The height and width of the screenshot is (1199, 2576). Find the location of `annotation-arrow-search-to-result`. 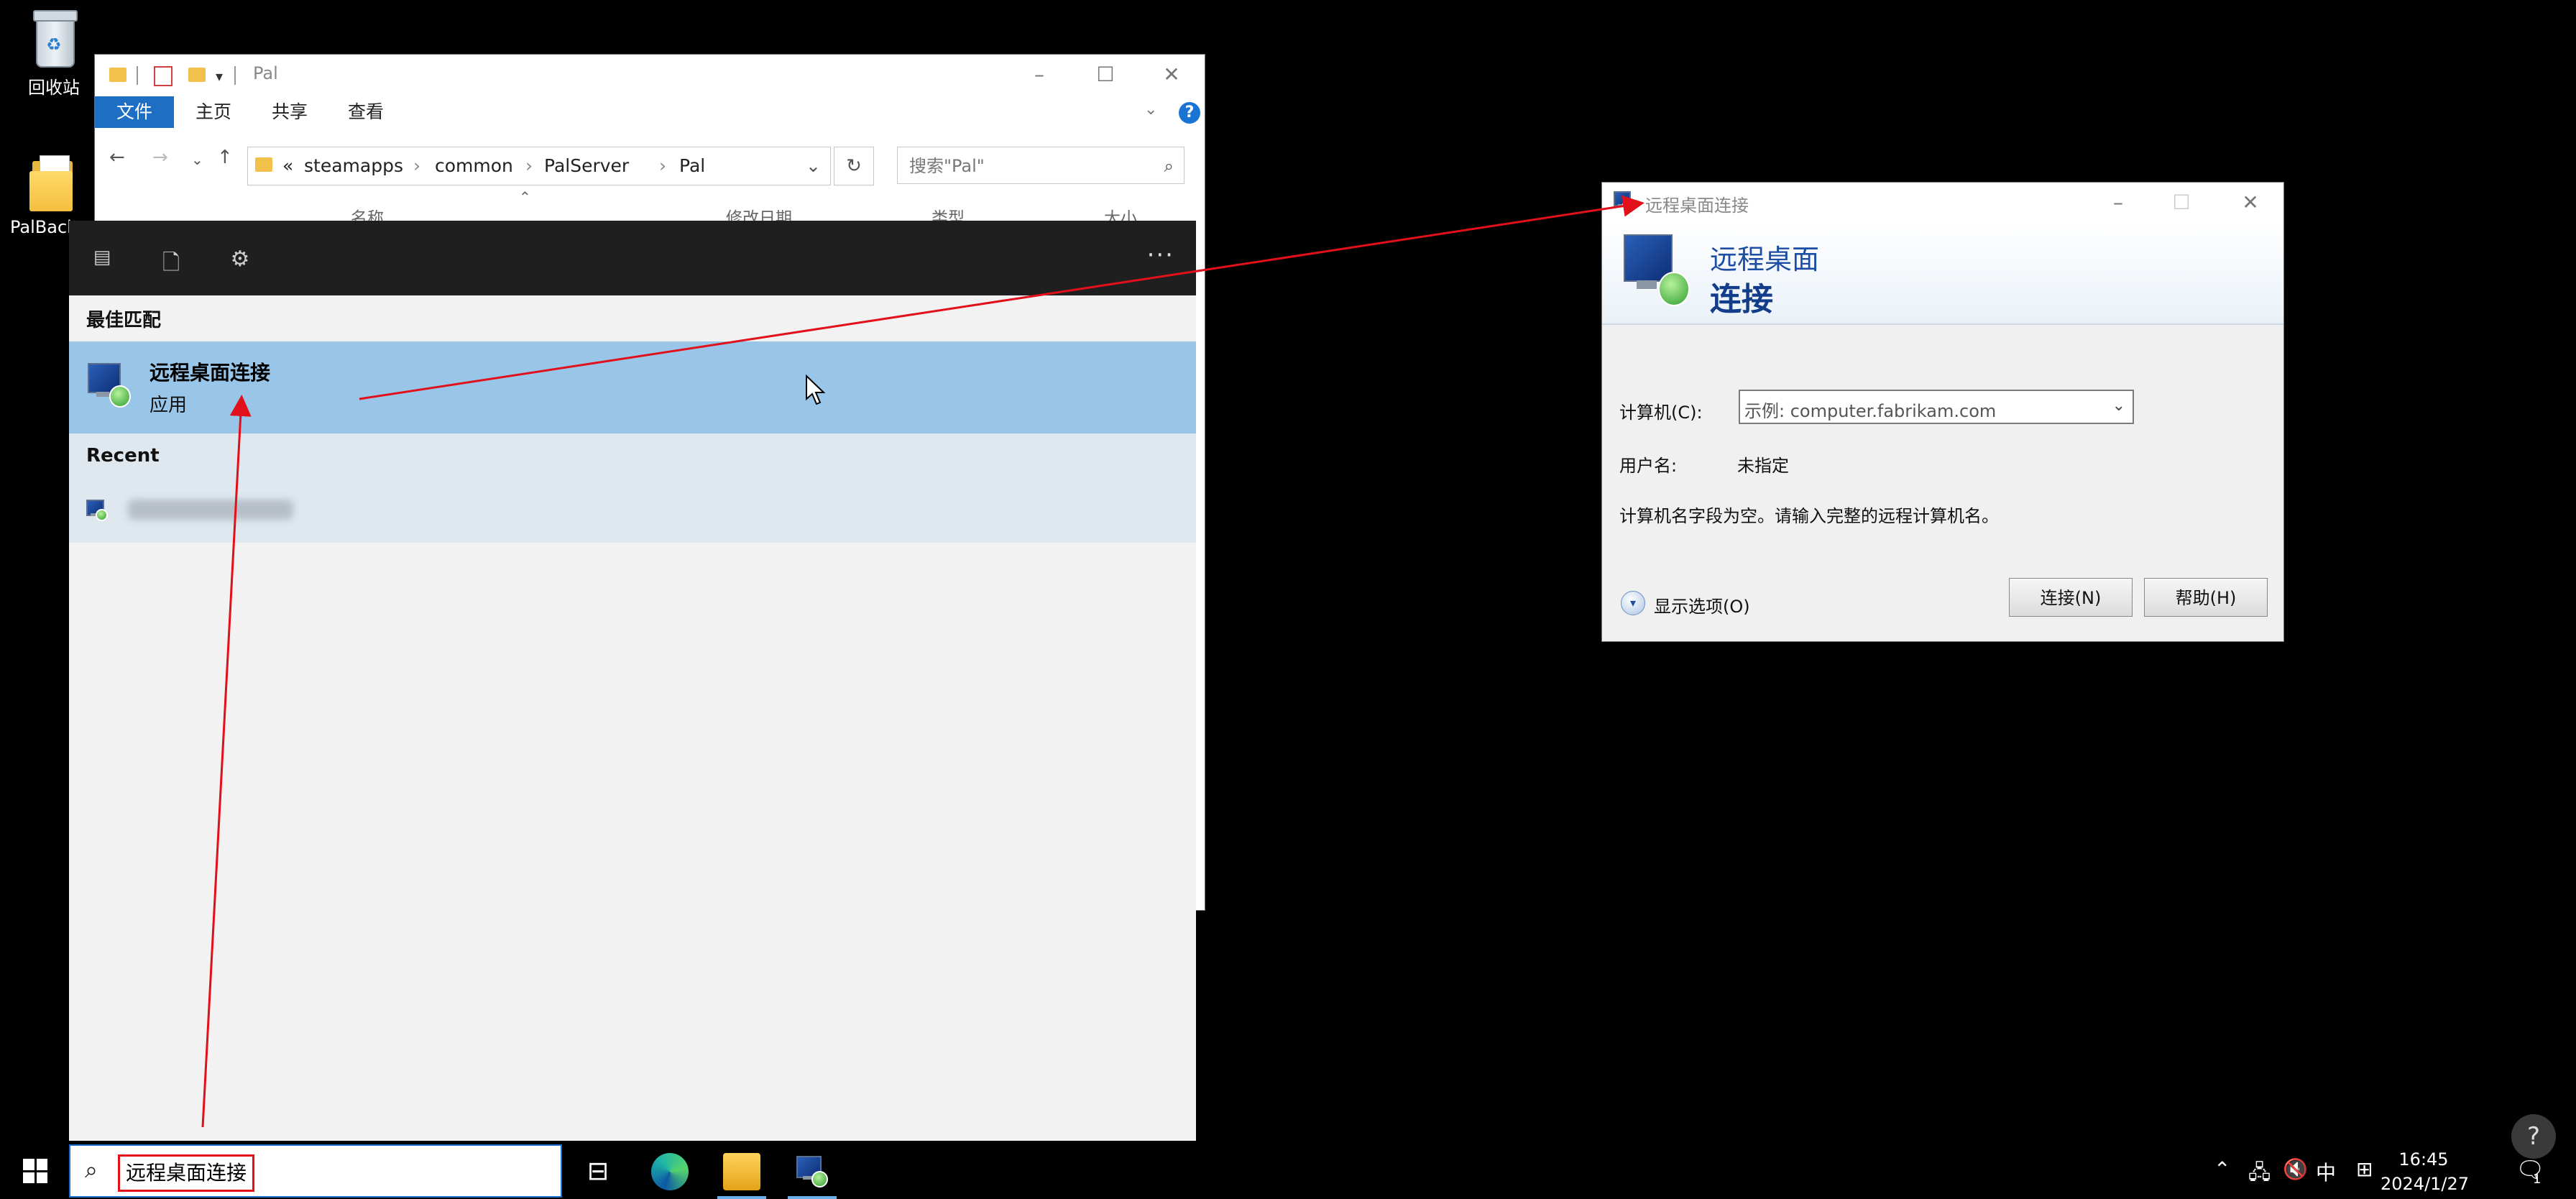

annotation-arrow-search-to-result is located at coordinates (226, 761).